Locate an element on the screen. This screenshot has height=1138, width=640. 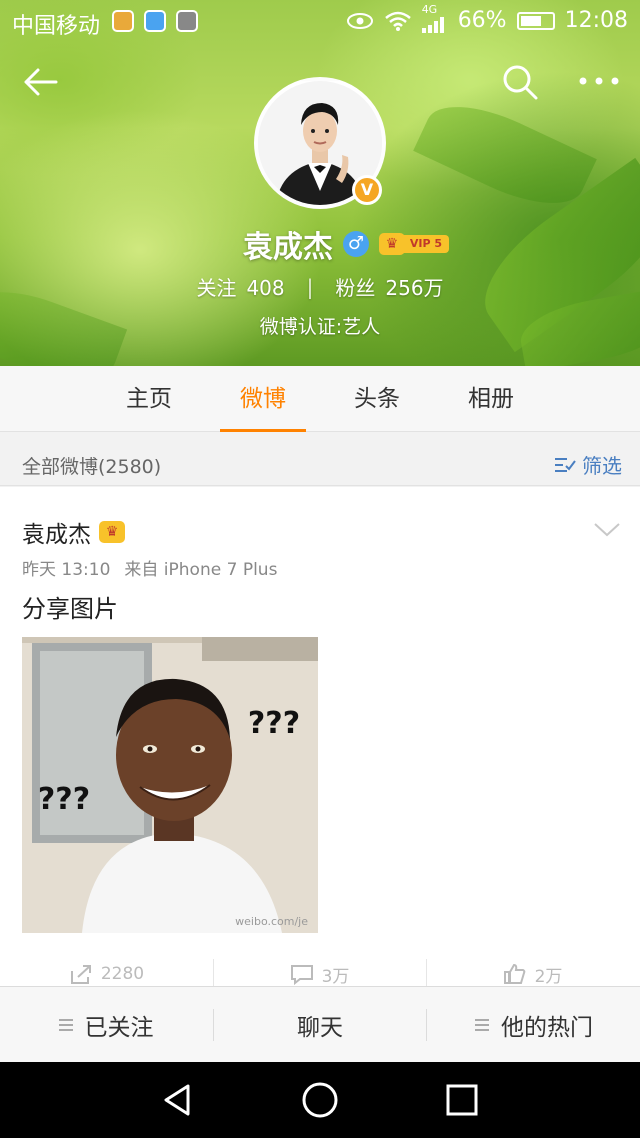
nav-back-button is located at coordinates (178, 1100).